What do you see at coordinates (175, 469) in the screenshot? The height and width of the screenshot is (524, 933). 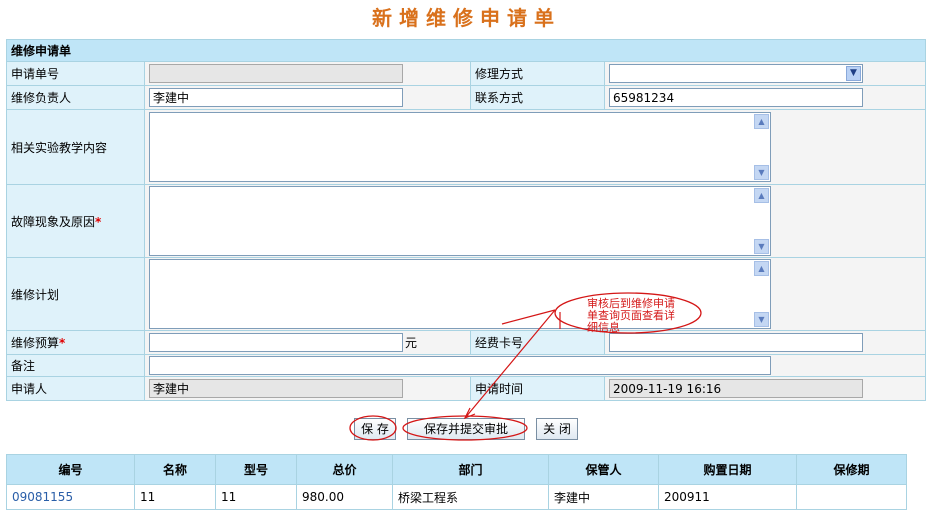 I see `column-header: 名称` at bounding box center [175, 469].